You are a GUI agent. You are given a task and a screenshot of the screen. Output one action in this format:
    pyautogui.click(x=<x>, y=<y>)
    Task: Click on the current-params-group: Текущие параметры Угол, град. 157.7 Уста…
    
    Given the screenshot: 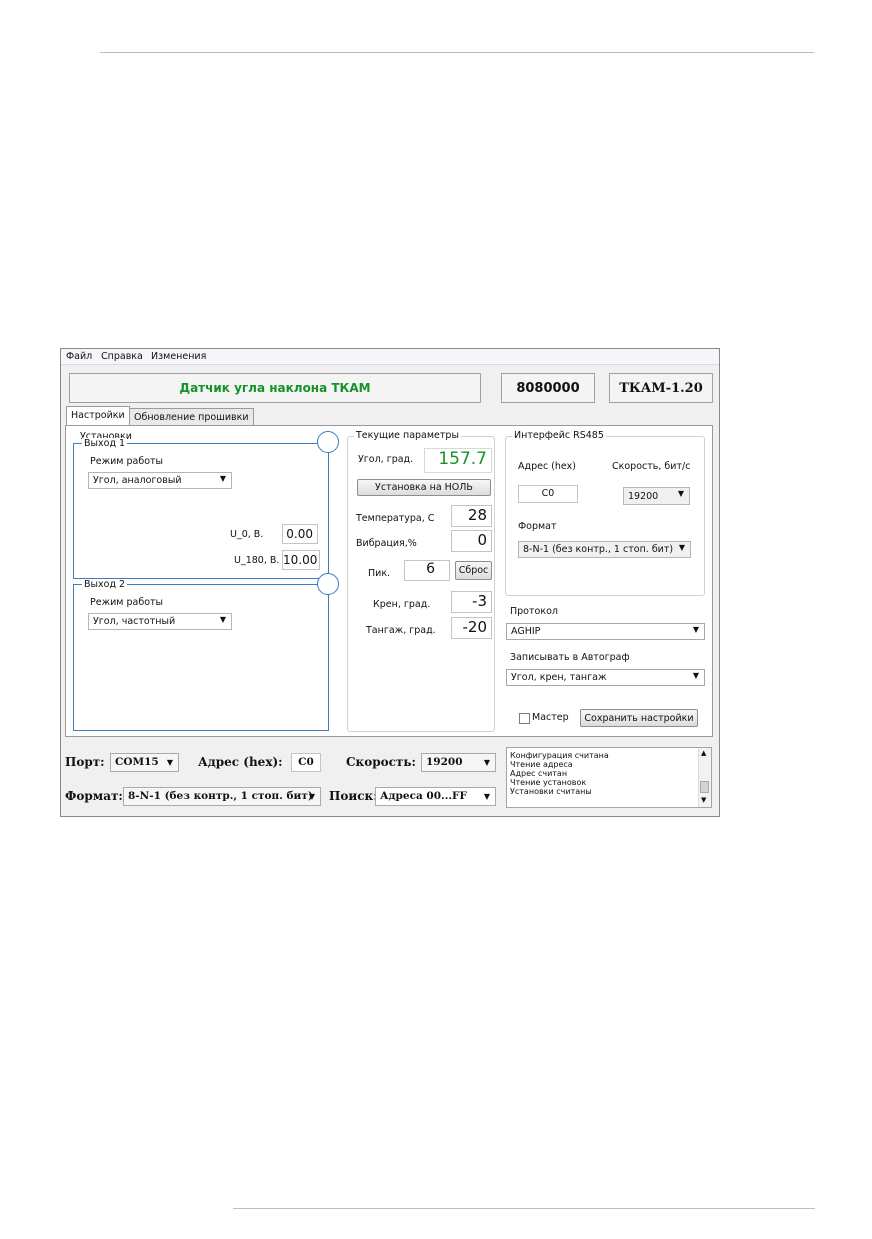 What is the action you would take?
    pyautogui.click(x=421, y=581)
    